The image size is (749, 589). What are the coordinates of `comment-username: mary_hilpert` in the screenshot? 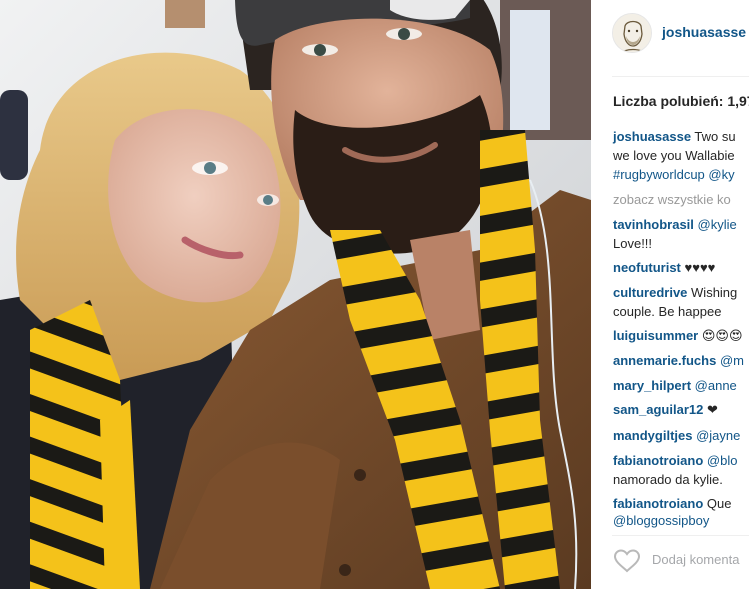 It's located at (652, 385).